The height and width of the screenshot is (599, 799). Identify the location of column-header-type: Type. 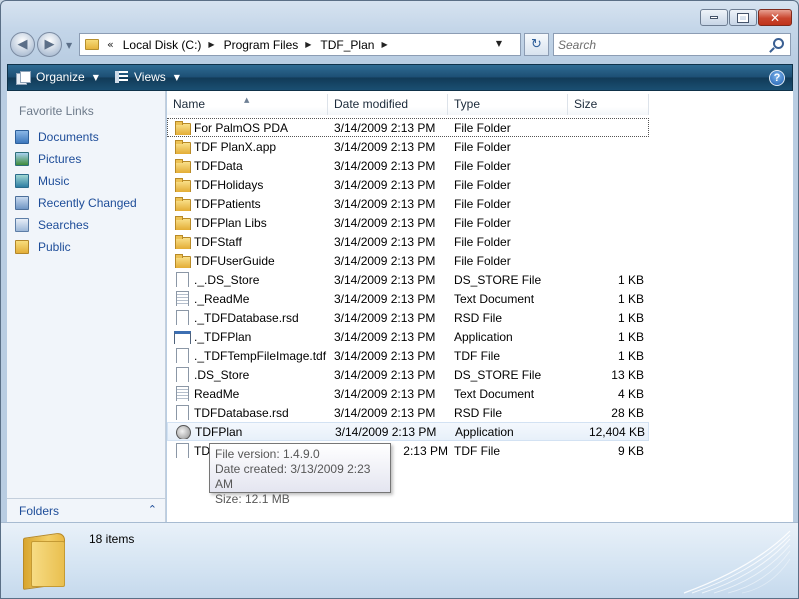
(508, 104).